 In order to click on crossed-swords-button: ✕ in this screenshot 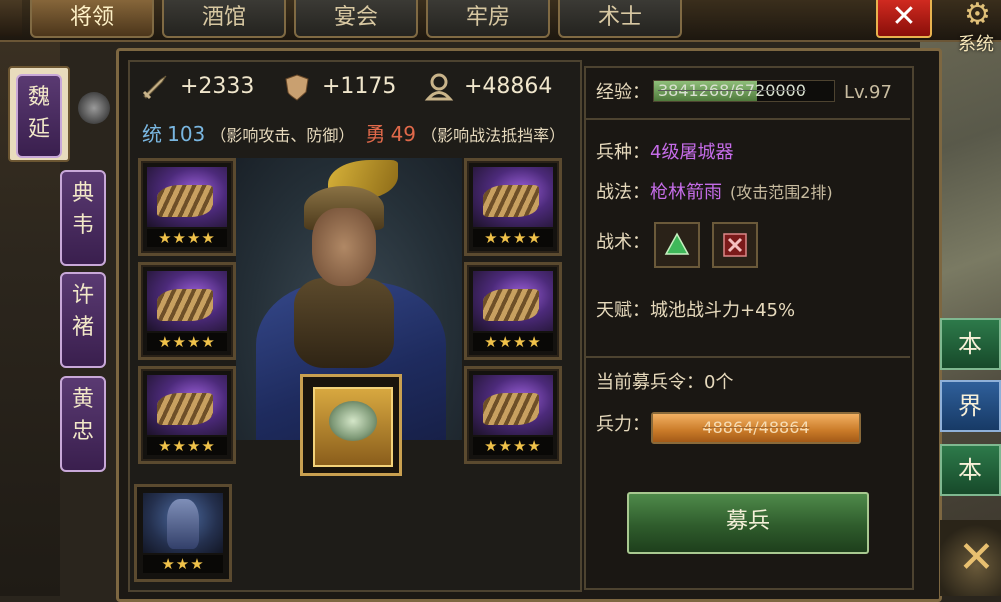, I will do `click(970, 558)`.